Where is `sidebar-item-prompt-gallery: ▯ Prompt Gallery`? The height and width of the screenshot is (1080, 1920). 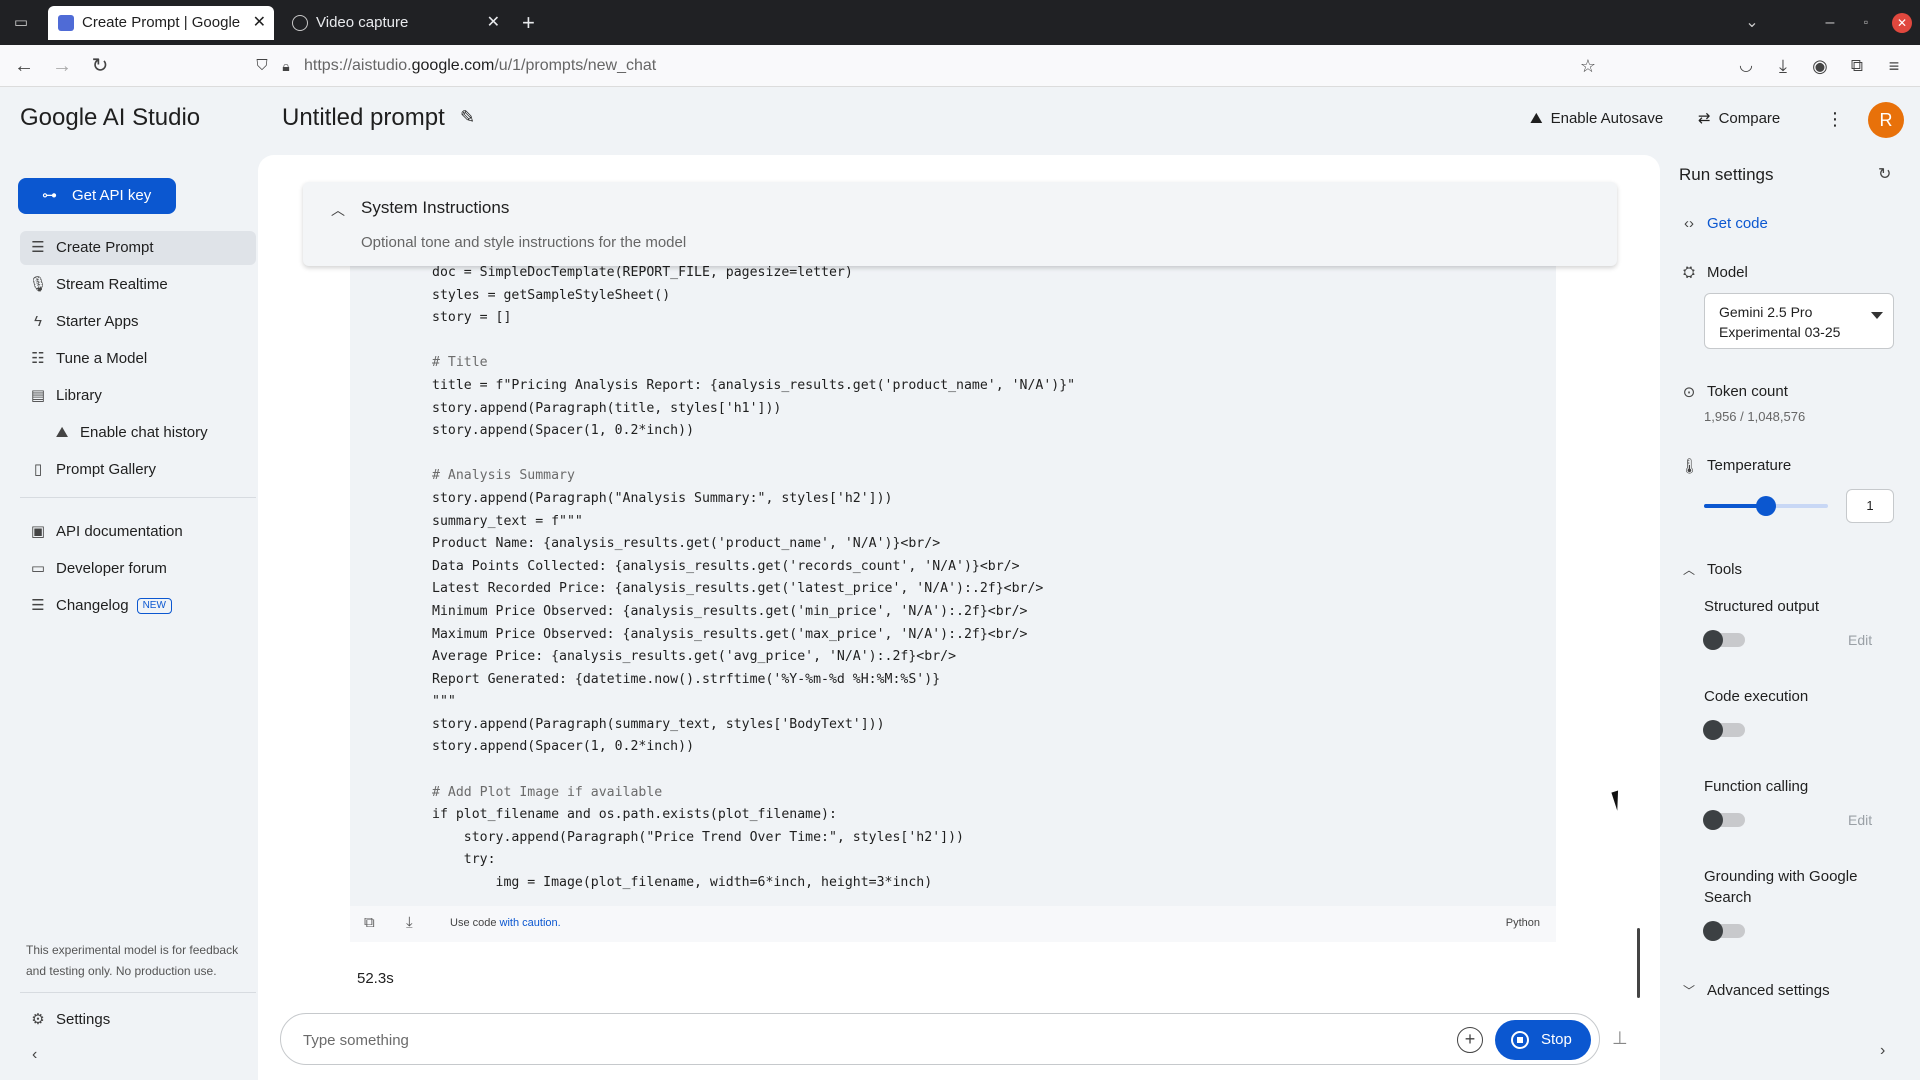
sidebar-item-prompt-gallery: ▯ Prompt Gallery is located at coordinates (138, 470).